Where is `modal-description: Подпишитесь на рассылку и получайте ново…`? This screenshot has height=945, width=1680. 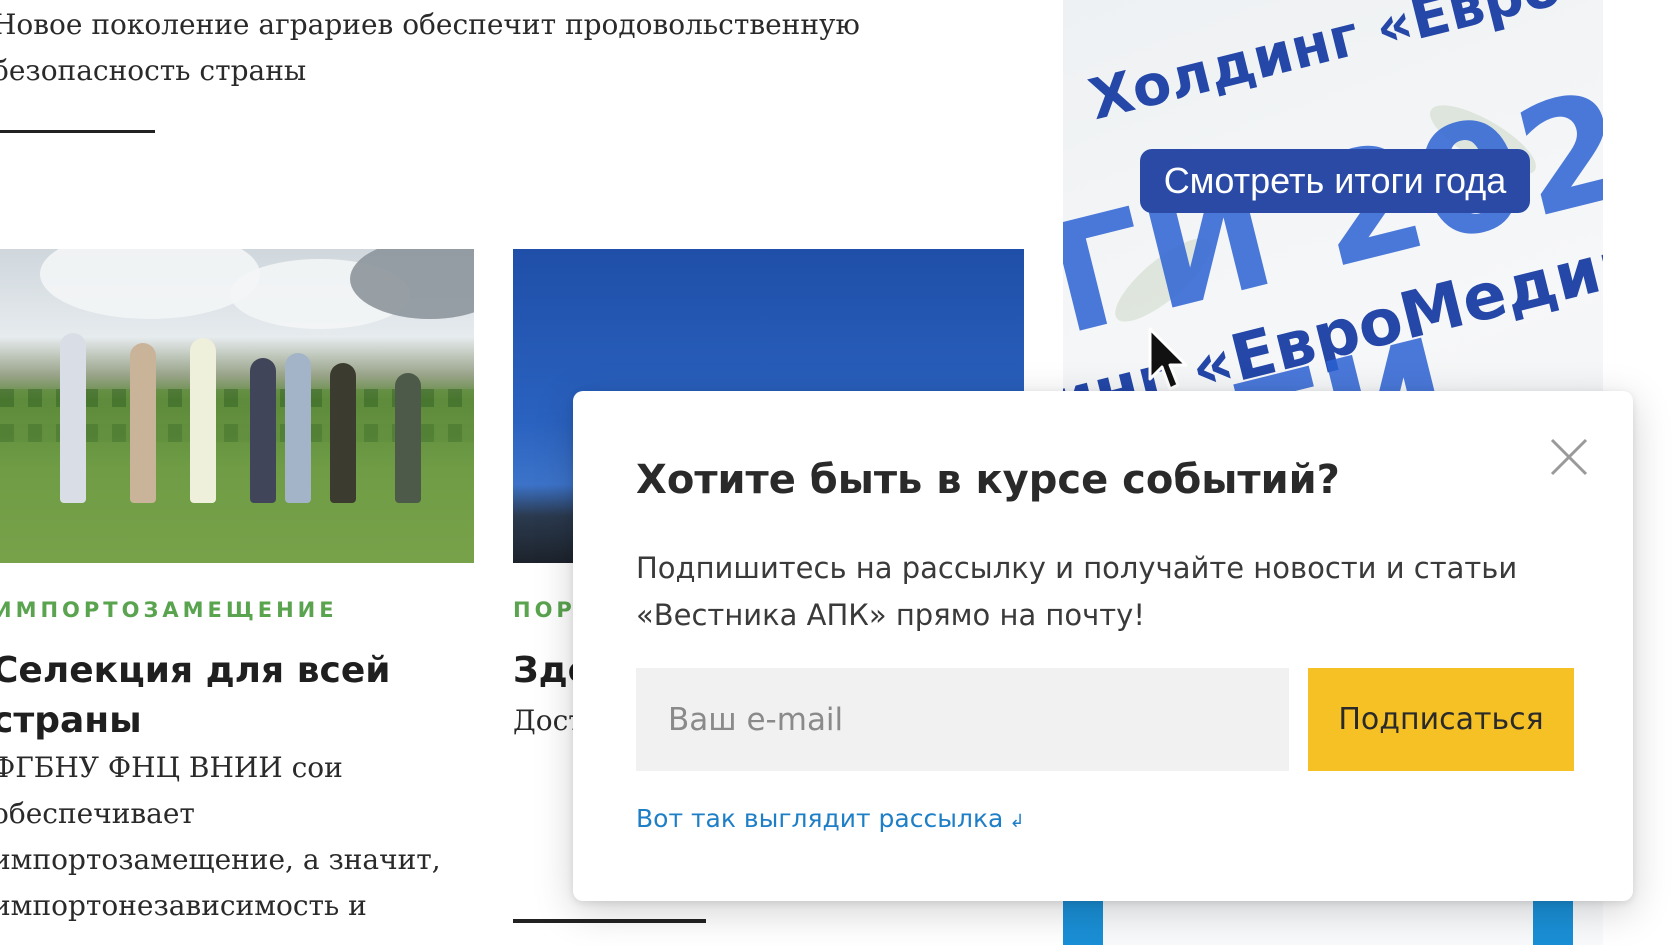
modal-description: Подпишитесь на рассылку и получайте ново… is located at coordinates (1077, 591).